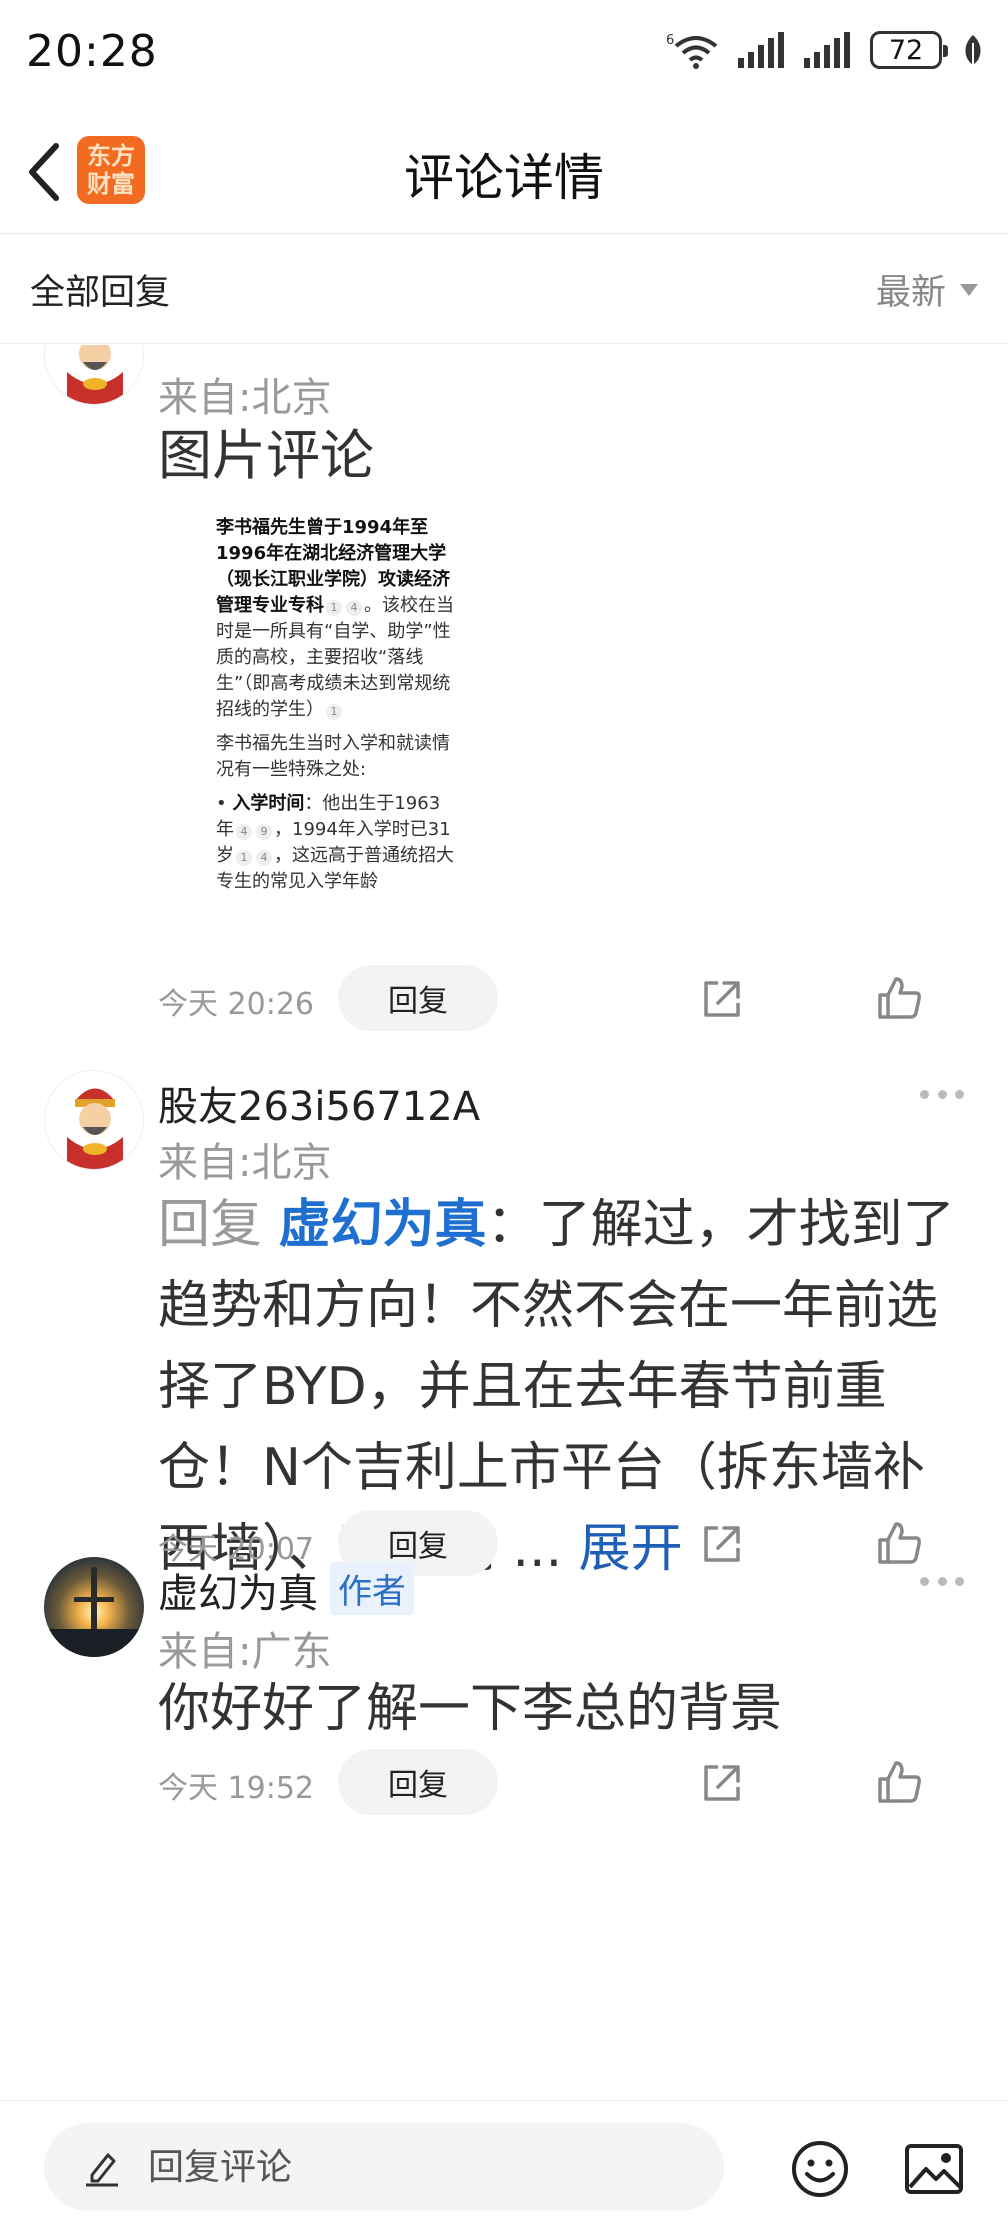 This screenshot has height=2232, width=1008. Describe the element at coordinates (245, 1163) in the screenshot. I see `comment-location: 来自:北京` at that location.